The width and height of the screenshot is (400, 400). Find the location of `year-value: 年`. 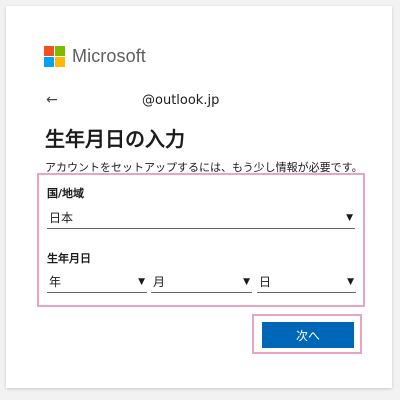

year-value: 年 is located at coordinates (55, 282).